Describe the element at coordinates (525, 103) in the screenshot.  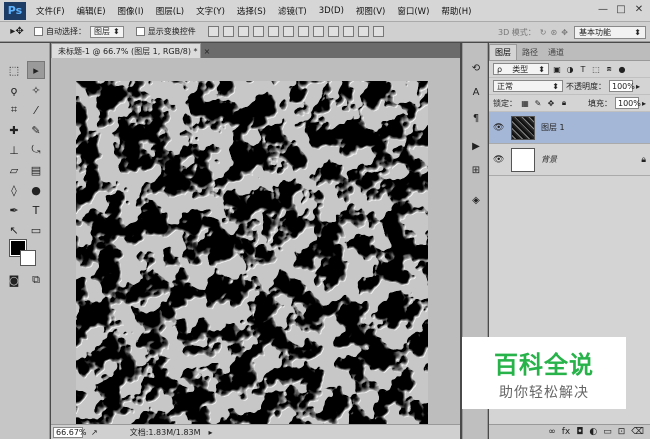
I see `lock-transparency-icon: ▦` at that location.